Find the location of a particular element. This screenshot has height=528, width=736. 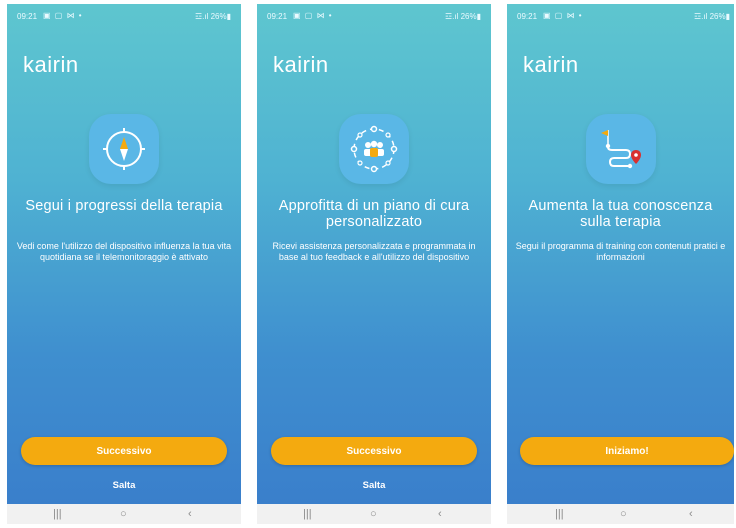

route-map-icon is located at coordinates (620, 149).